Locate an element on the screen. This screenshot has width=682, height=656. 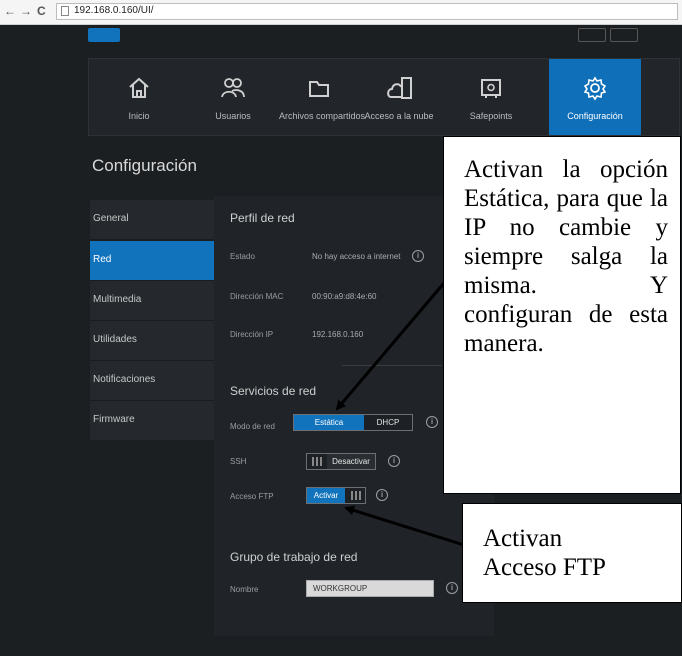
annotation-callout-ftp: Activan Acceso FTP is located at coordinates (572, 553).